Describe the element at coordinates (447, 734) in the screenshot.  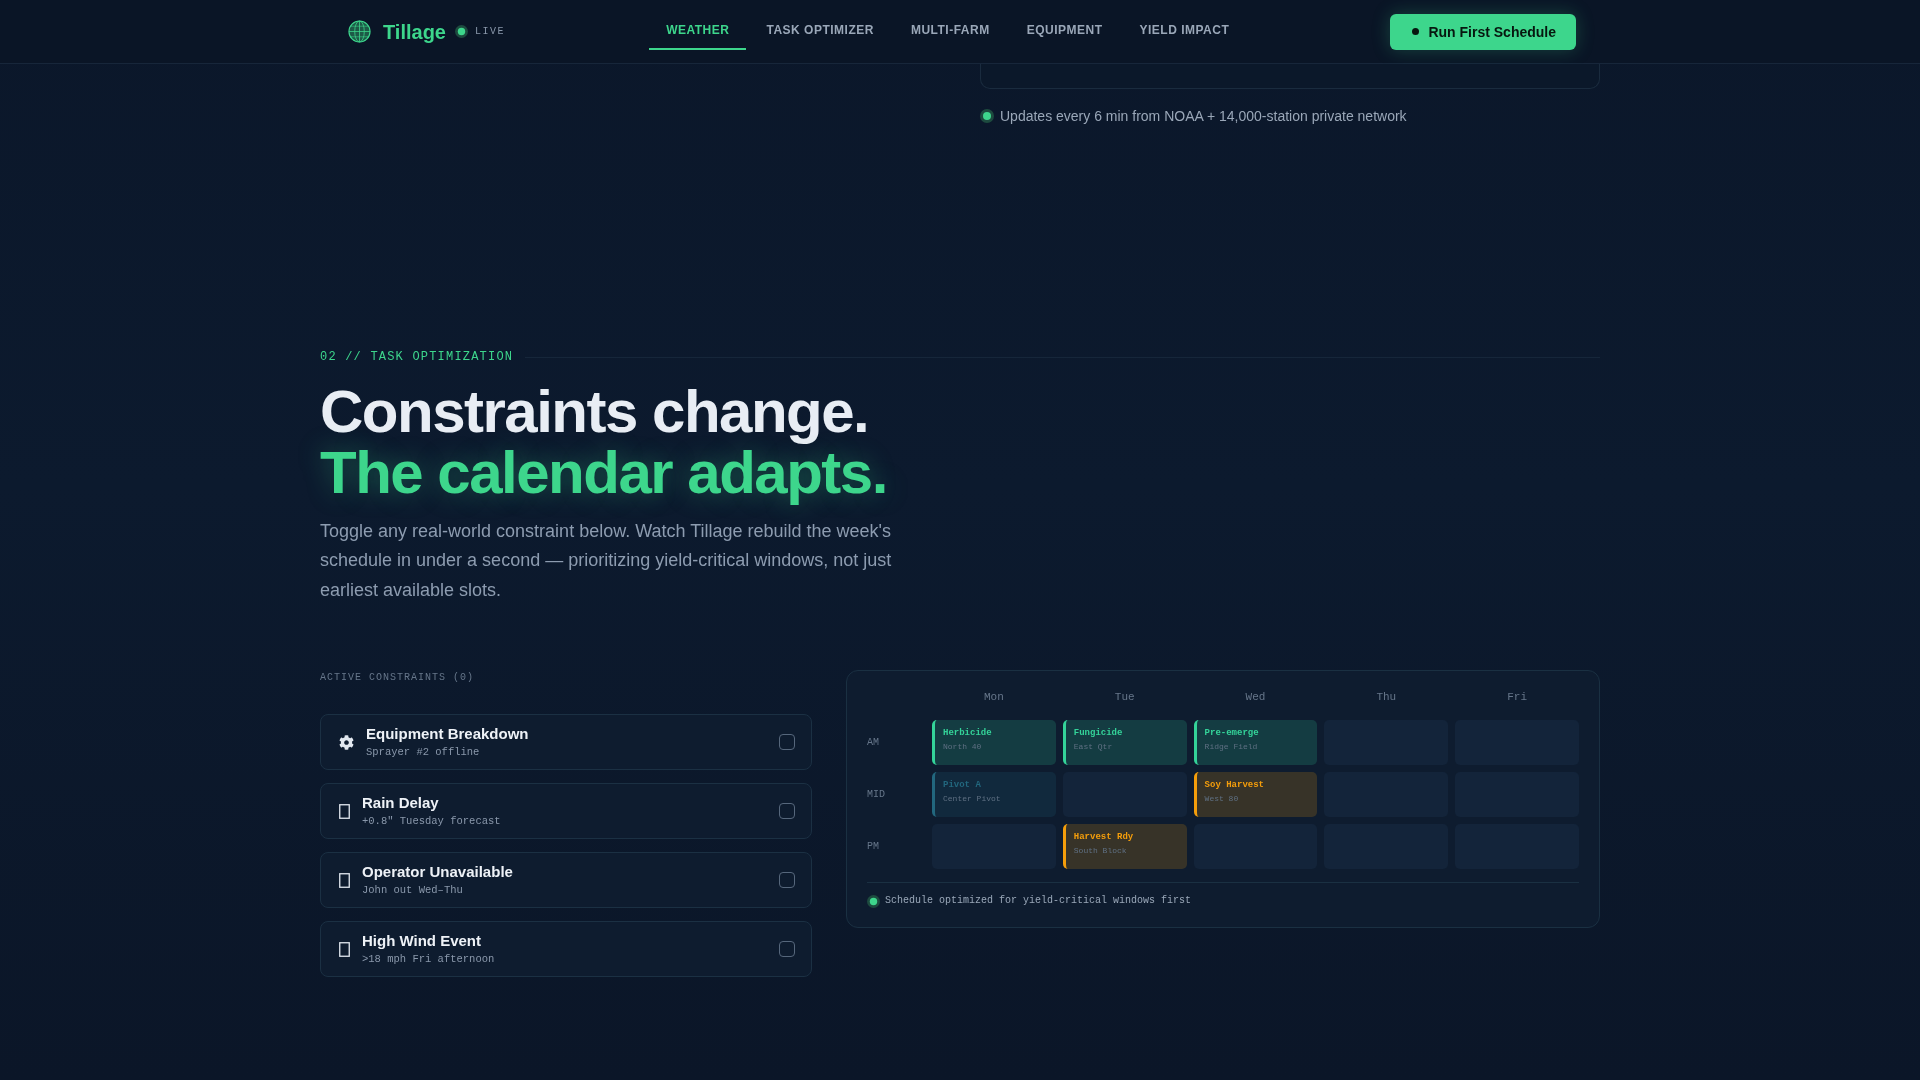
I see `constraint-title: Equipment Breakdown` at that location.